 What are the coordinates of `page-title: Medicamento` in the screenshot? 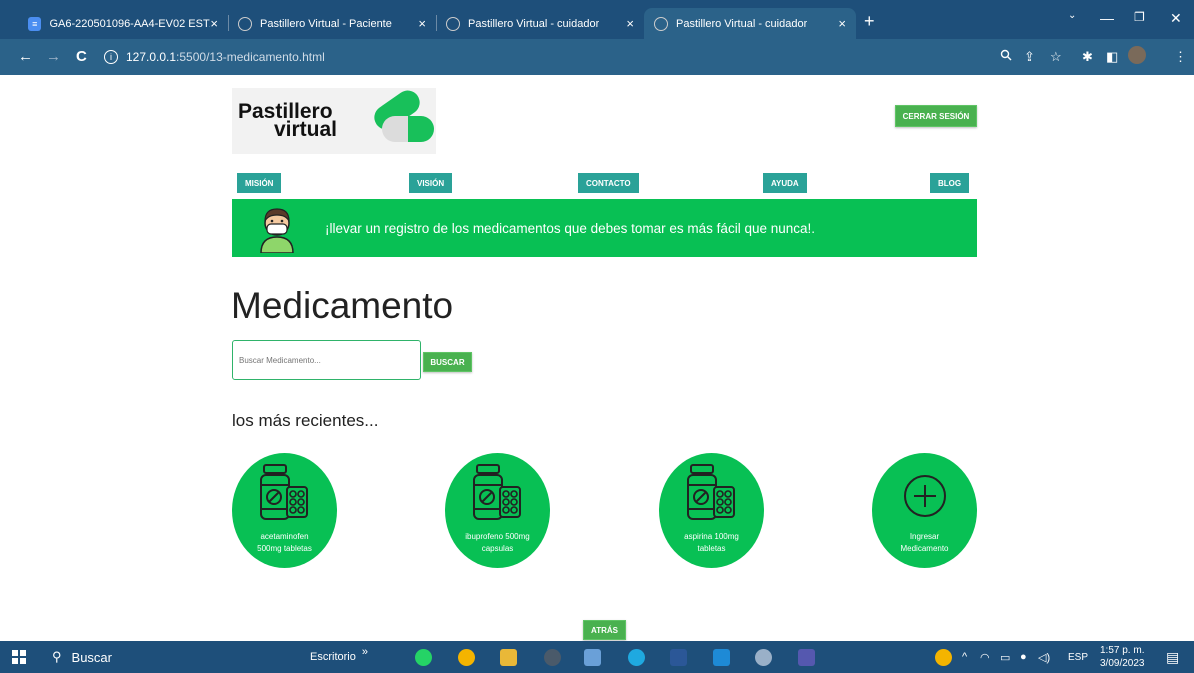 It's located at (342, 305).